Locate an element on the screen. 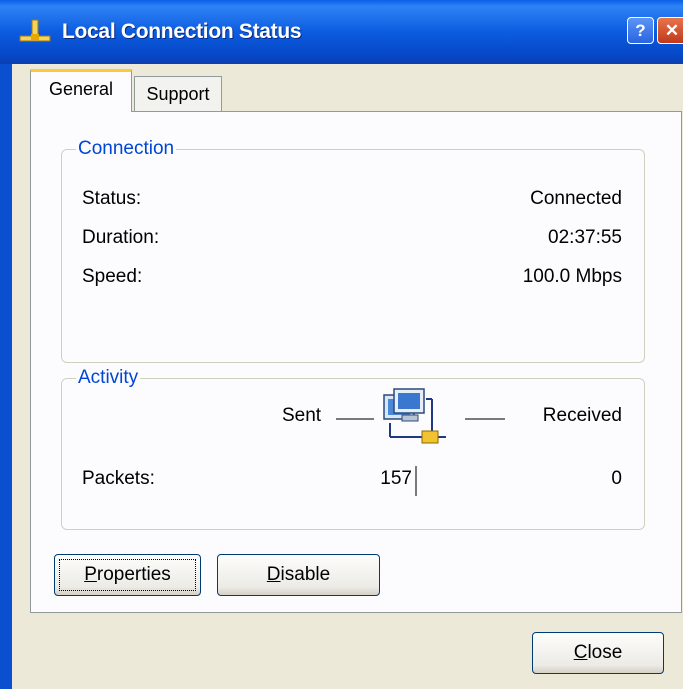  duration-value: 02:37:55 is located at coordinates (585, 237).